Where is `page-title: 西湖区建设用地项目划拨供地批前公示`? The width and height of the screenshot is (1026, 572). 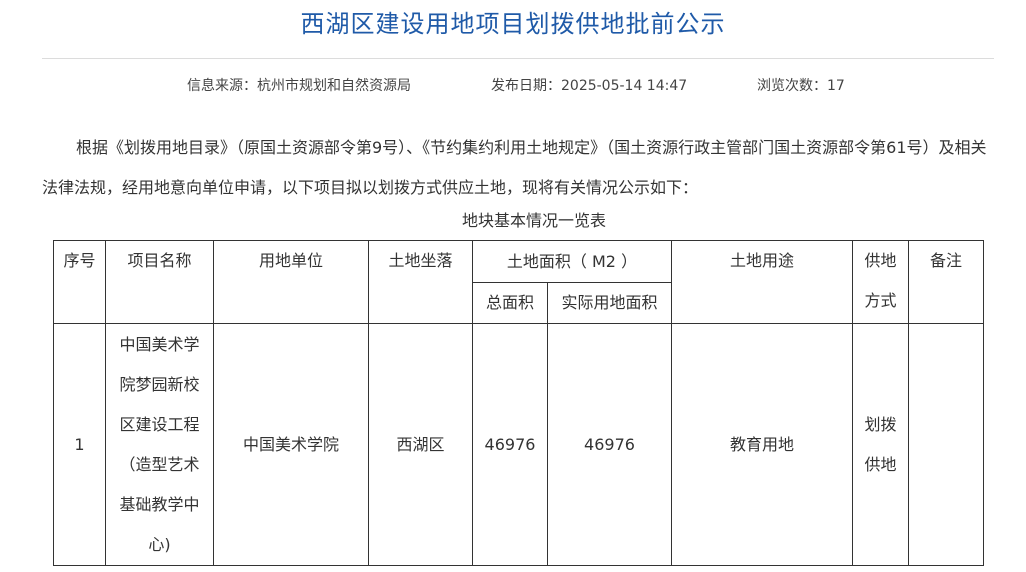 page-title: 西湖区建设用地项目划拨供地批前公示 is located at coordinates (513, 24).